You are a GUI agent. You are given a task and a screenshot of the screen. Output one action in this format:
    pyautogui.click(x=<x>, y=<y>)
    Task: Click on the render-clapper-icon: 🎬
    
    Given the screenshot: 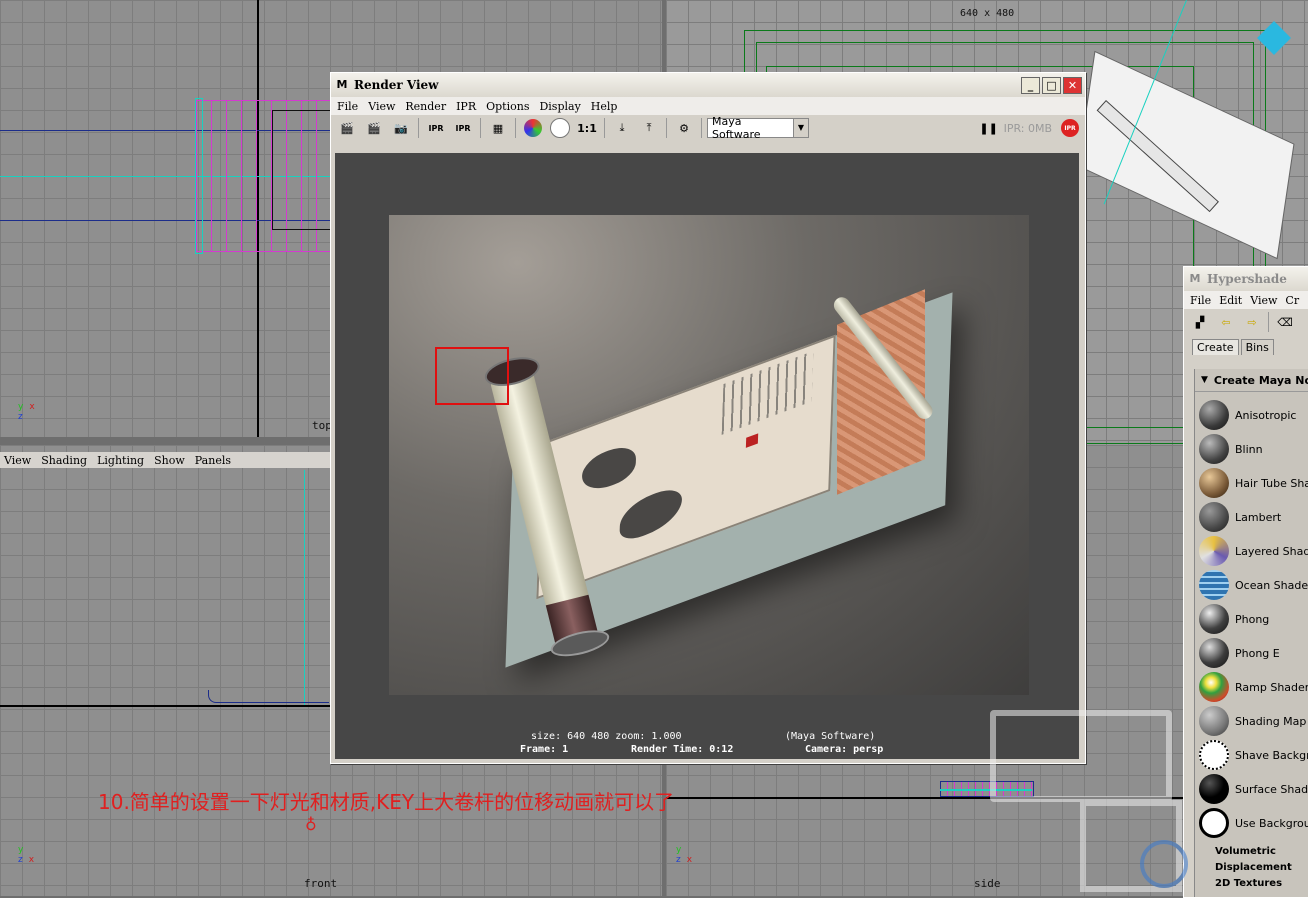 What is the action you would take?
    pyautogui.click(x=347, y=128)
    